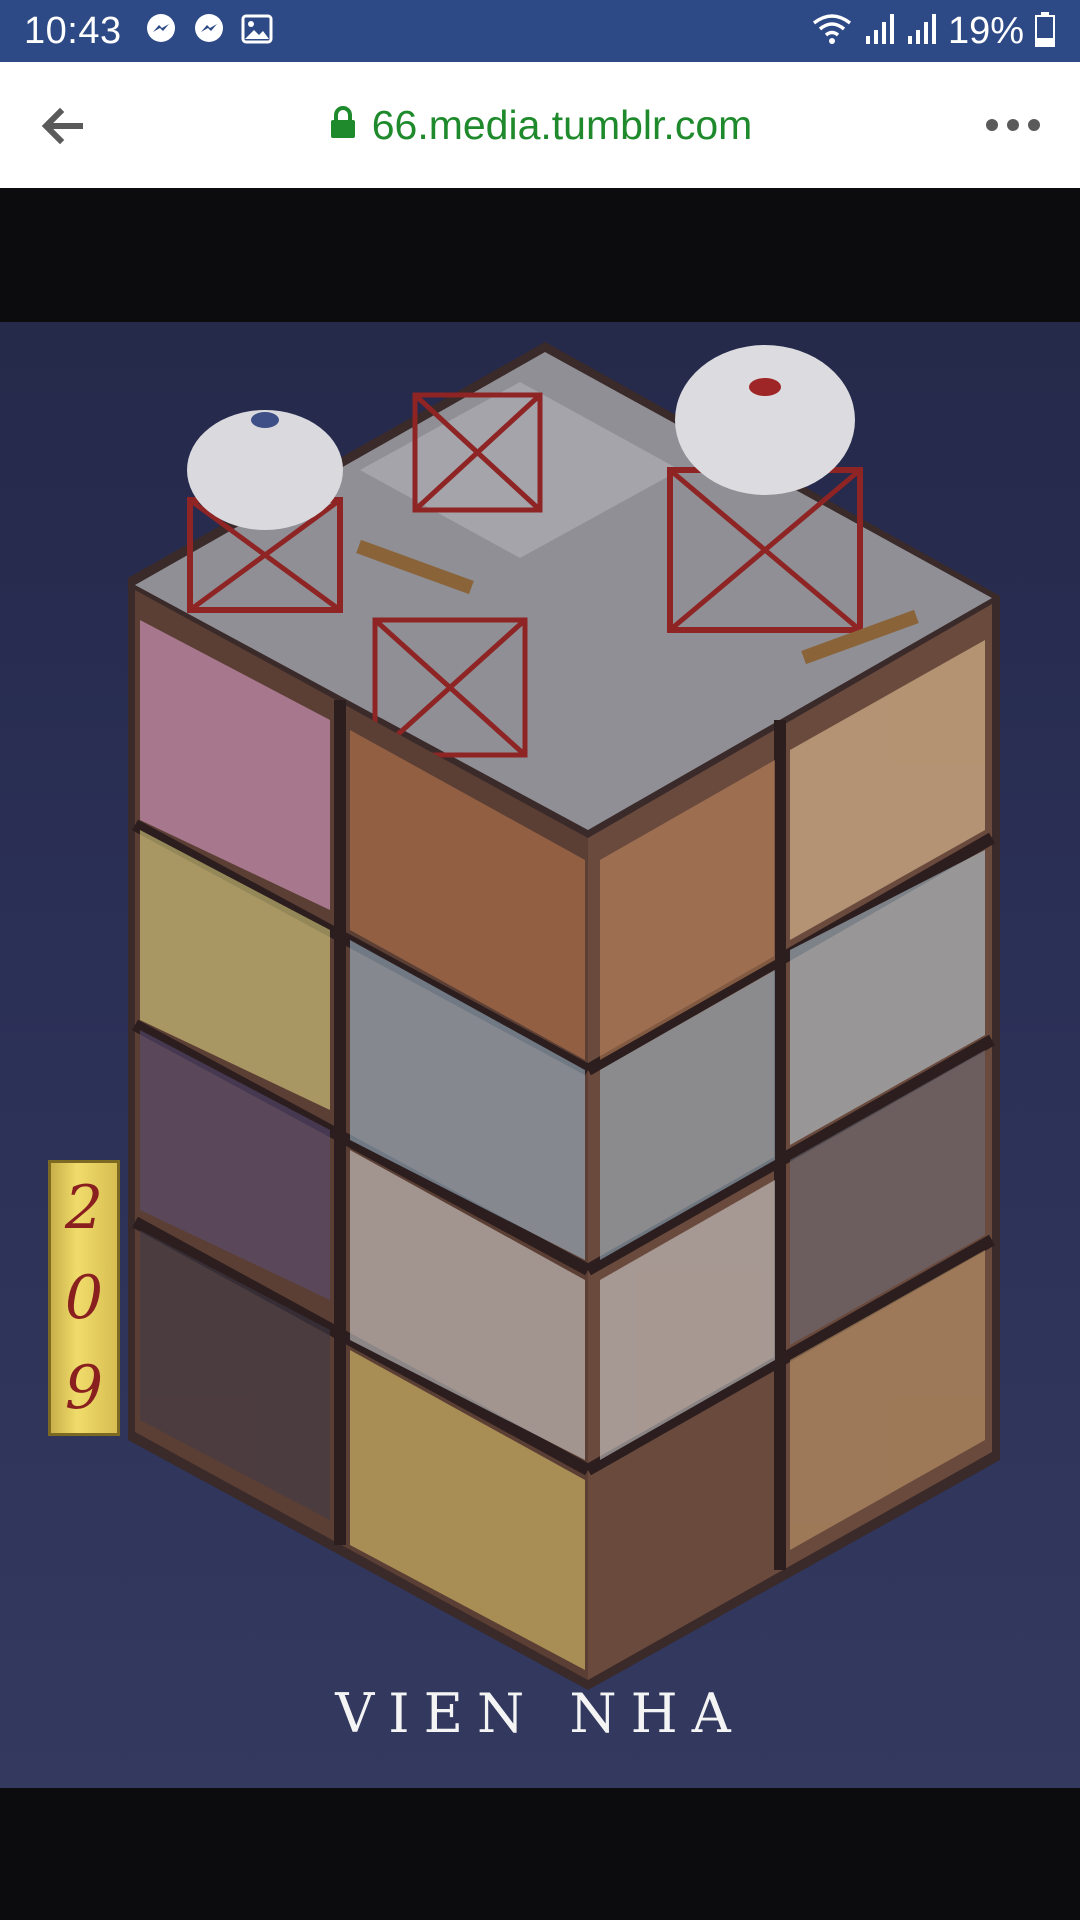 This screenshot has width=1080, height=1920. I want to click on system-icons: 19%, so click(933, 31).